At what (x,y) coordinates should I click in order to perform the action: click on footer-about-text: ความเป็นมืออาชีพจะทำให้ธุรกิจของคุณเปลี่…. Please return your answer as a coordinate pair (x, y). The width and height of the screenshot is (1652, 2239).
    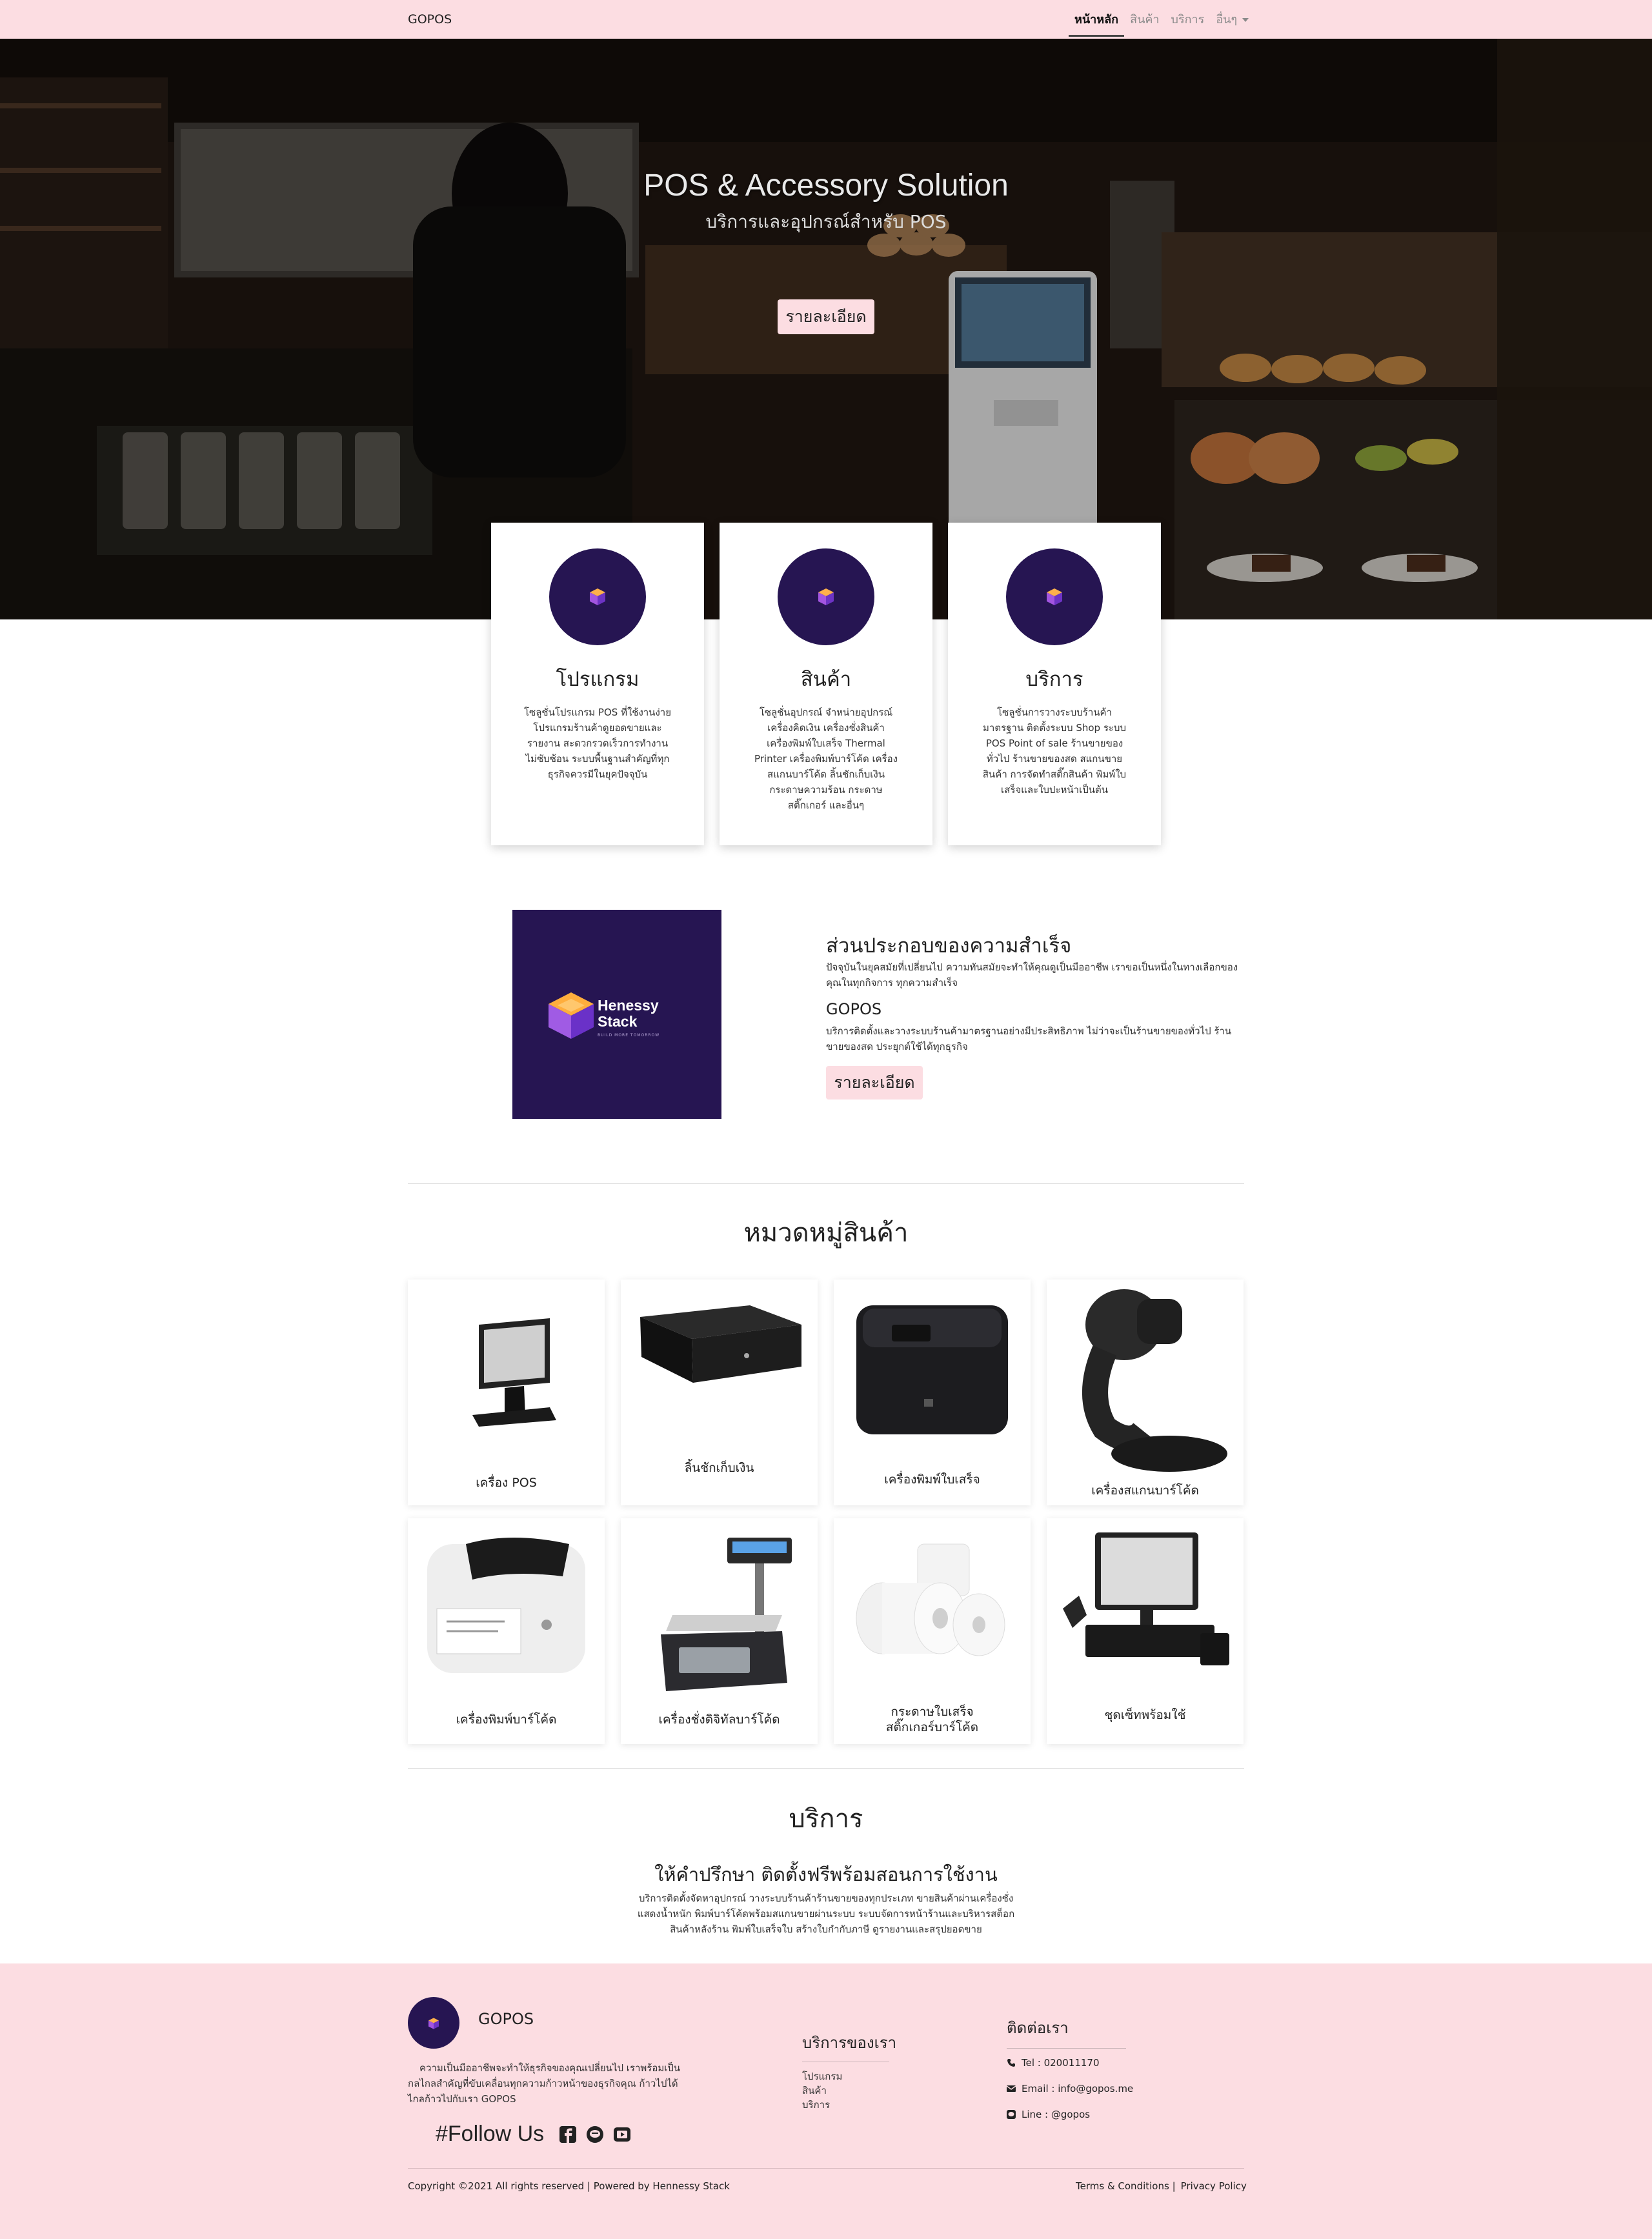
    Looking at the image, I should click on (544, 2083).